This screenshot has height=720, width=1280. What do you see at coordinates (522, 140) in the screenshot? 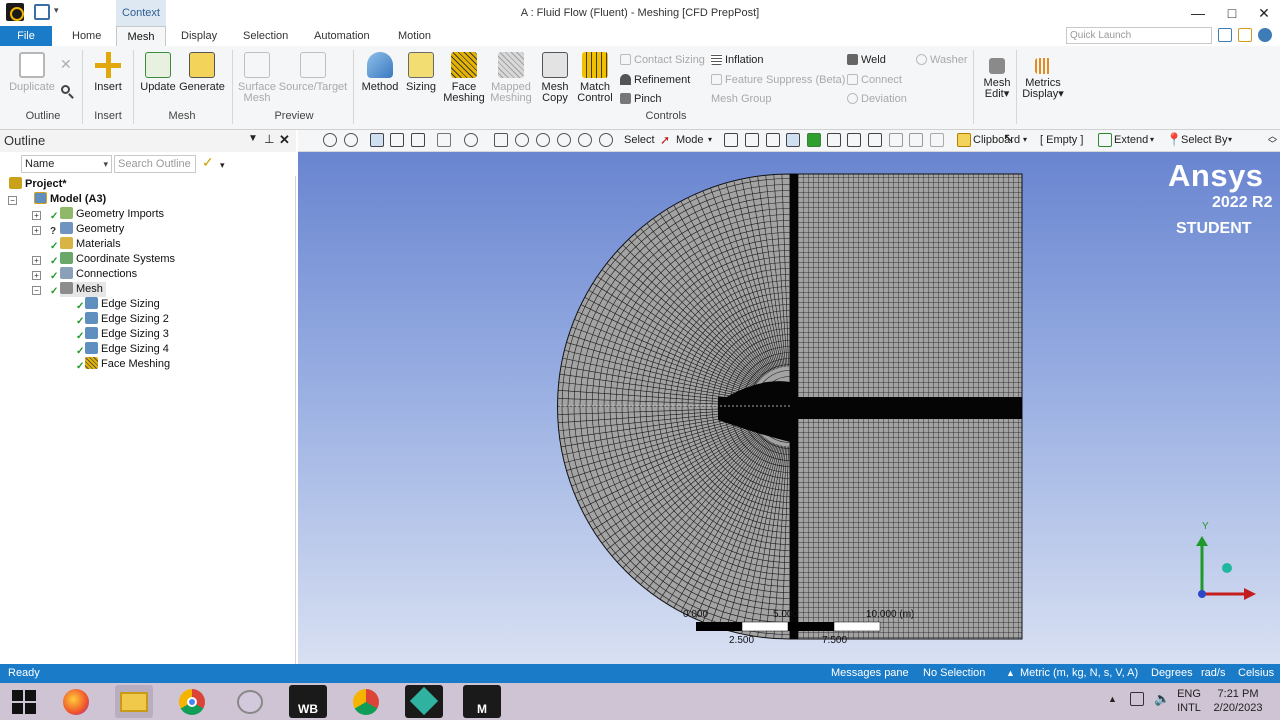
I see `zoom-icon` at bounding box center [522, 140].